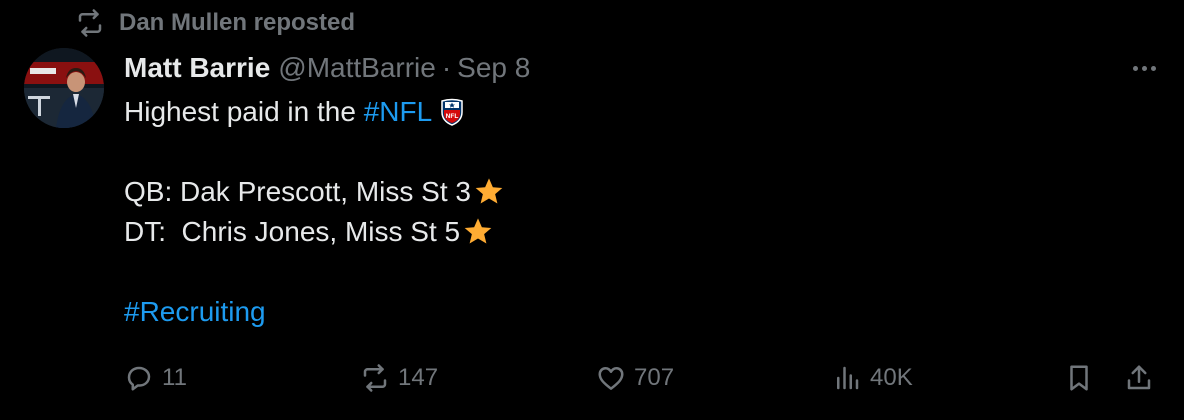  What do you see at coordinates (237, 22) in the screenshot?
I see `repost-text: Dan Mullen reposted` at bounding box center [237, 22].